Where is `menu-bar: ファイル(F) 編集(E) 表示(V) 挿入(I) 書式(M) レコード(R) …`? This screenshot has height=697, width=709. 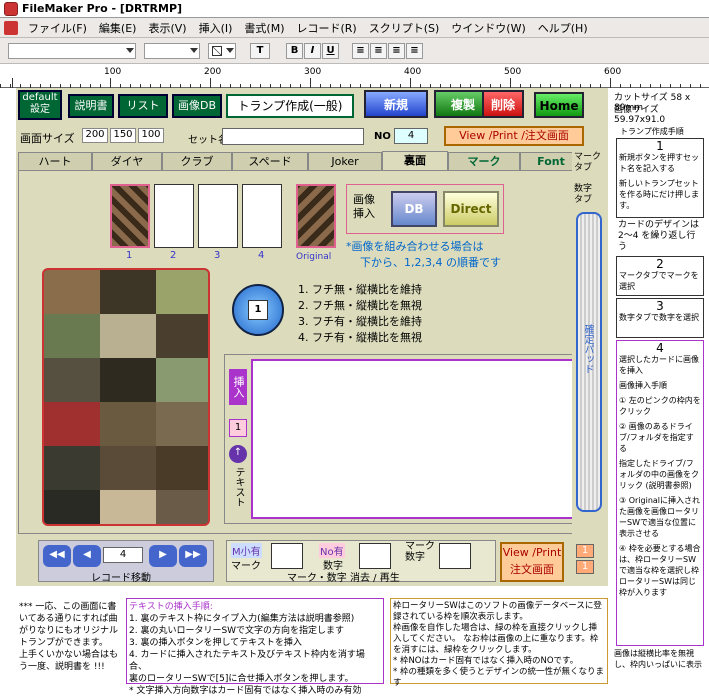
menu-bar: ファイル(F) 編集(E) 表示(V) 挿入(I) 書式(M) レコード(R) … is located at coordinates (354, 28).